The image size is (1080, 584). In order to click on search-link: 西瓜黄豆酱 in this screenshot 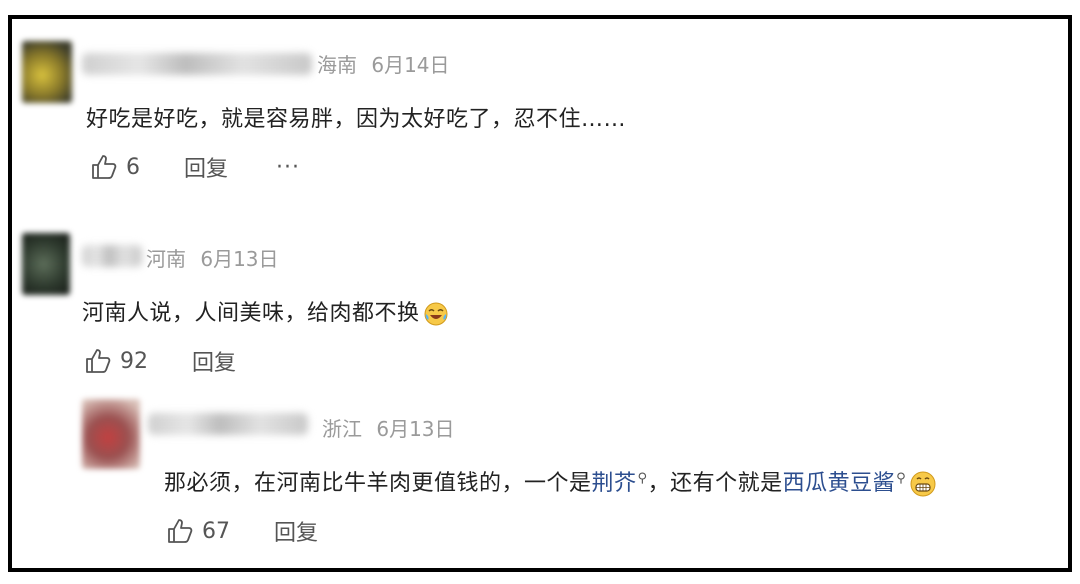, I will do `click(839, 483)`.